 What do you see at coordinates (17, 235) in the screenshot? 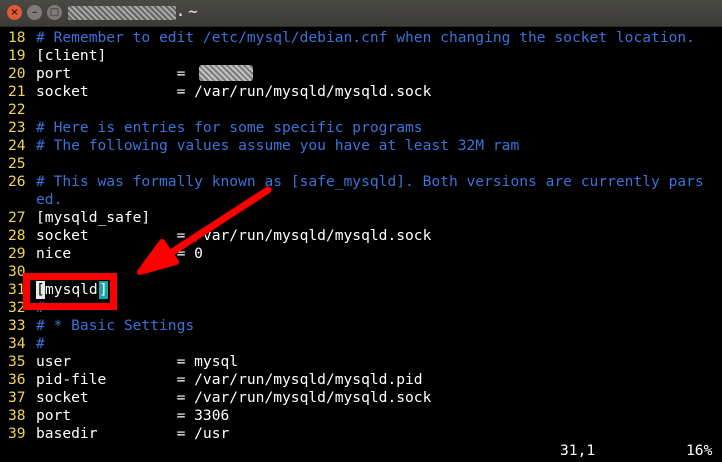
I see `line-number: 28` at bounding box center [17, 235].